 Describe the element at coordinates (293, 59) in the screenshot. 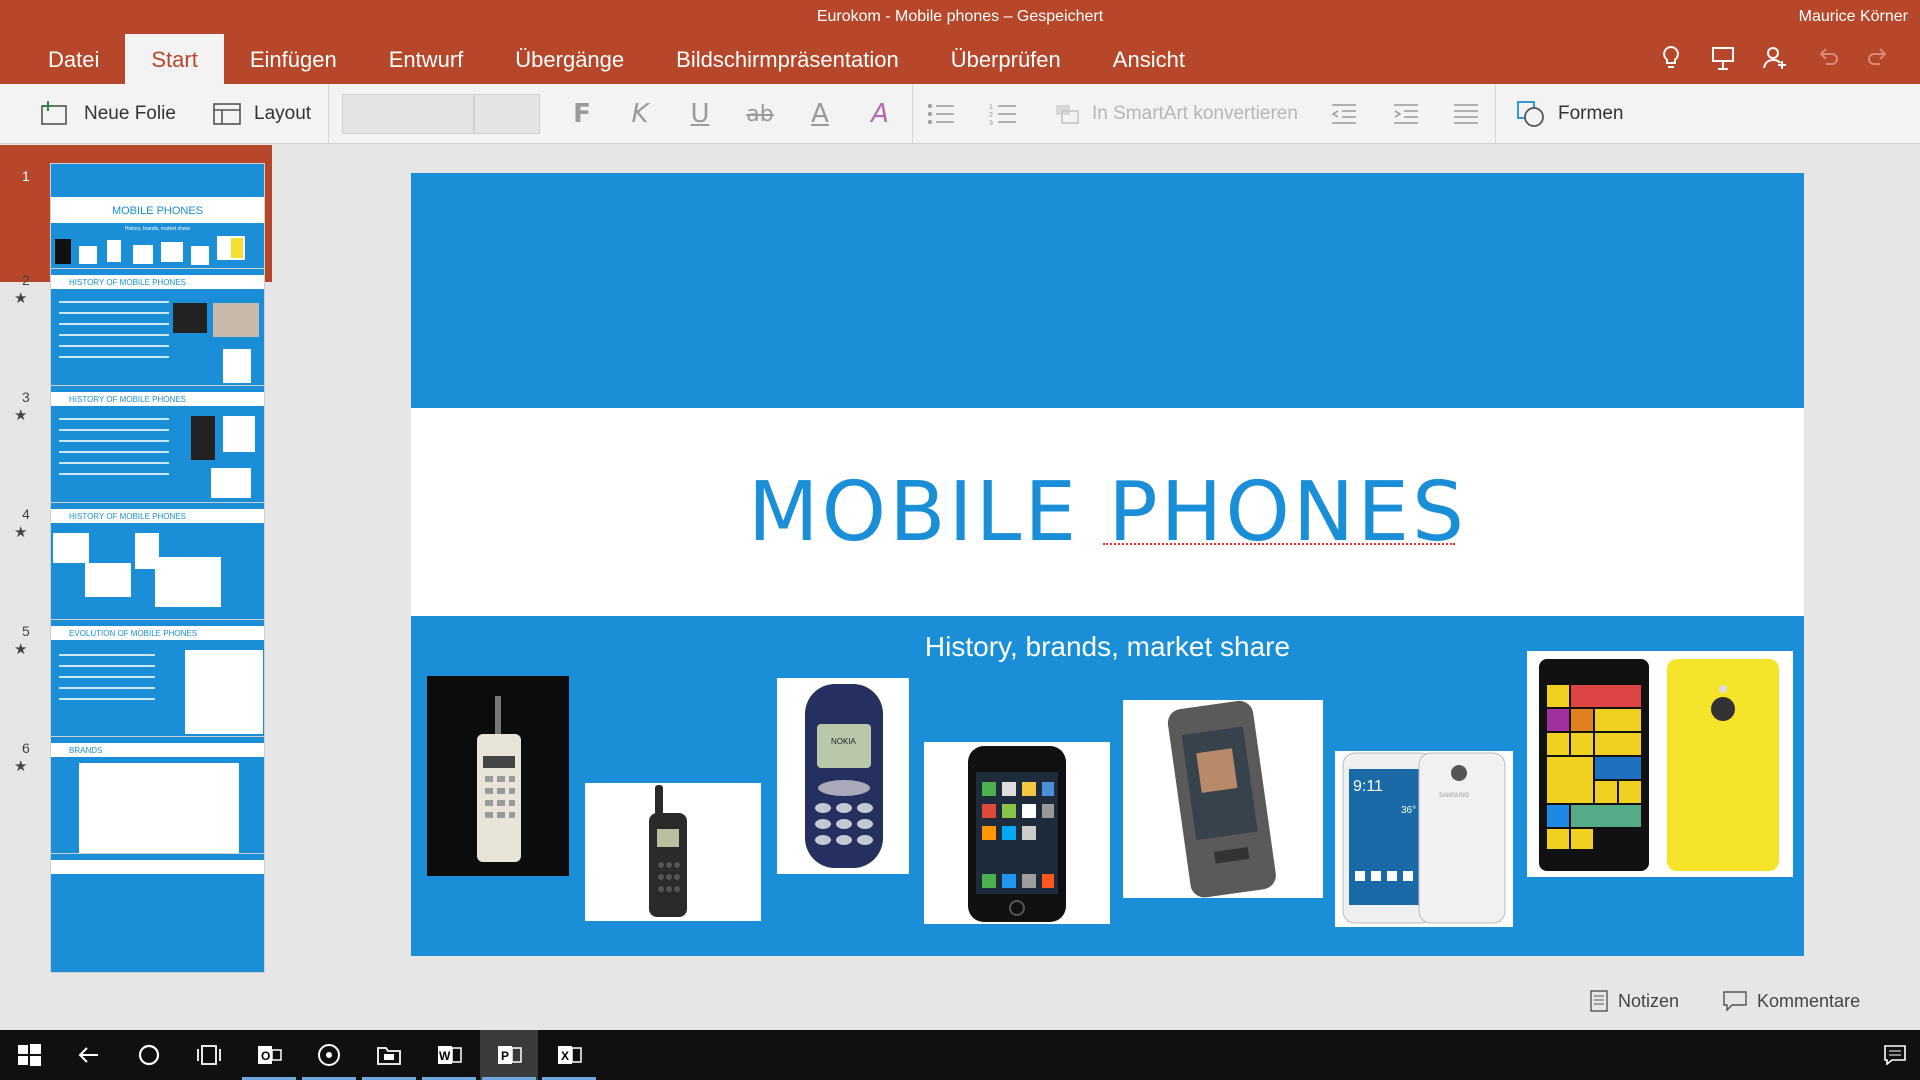

I see `tab-einfuegen: Einfügen` at that location.